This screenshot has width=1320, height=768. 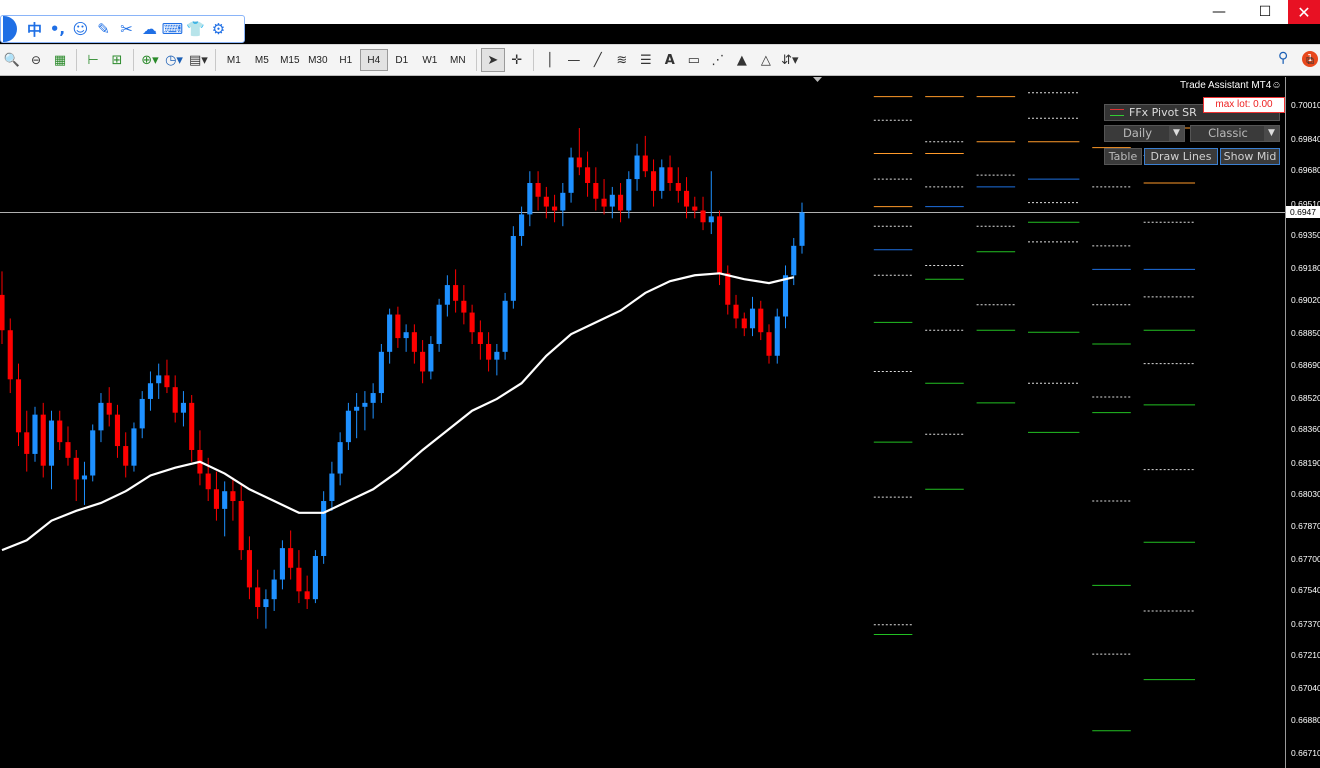 What do you see at coordinates (149, 29) in the screenshot?
I see `ime-cloud-icon: ☁` at bounding box center [149, 29].